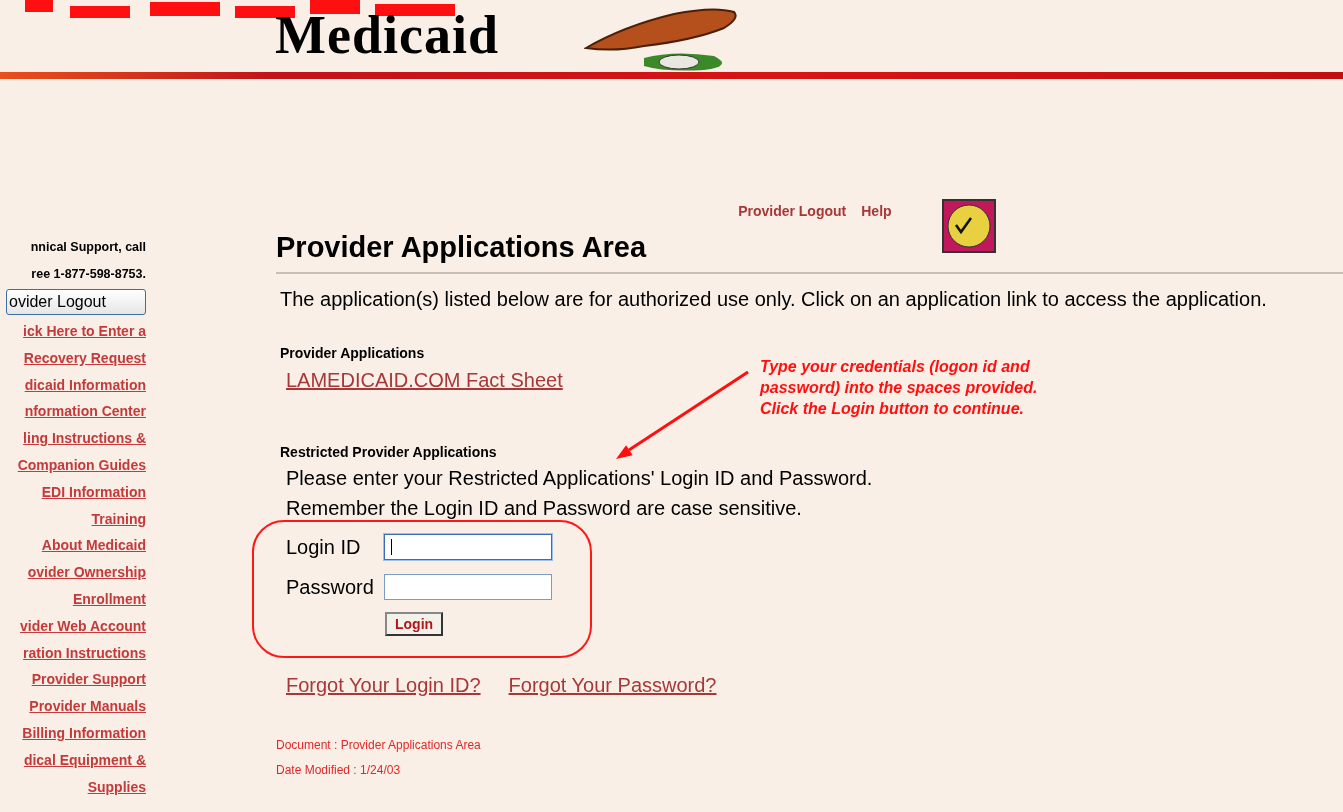  Describe the element at coordinates (461, 247) in the screenshot. I see `page-title: Provider Applications Area` at that location.